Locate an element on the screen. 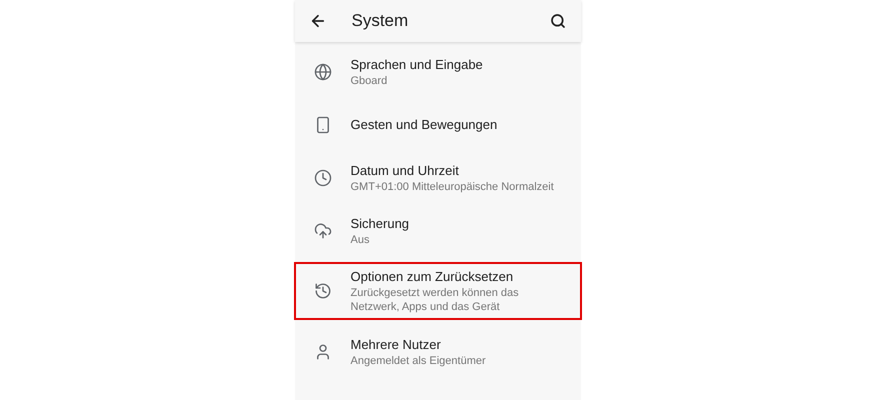 This screenshot has height=400, width=879. settings-item: Sprachen und Eingabe Gboard is located at coordinates (438, 71).